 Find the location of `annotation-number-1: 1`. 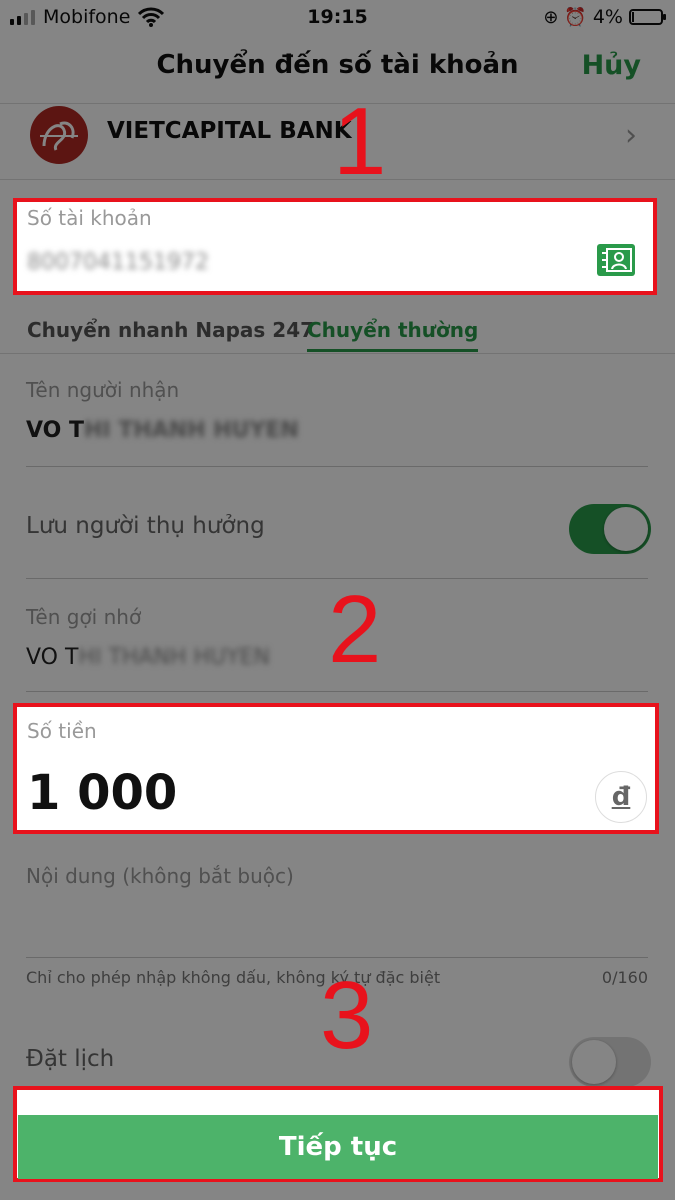

annotation-number-1: 1 is located at coordinates (360, 141).